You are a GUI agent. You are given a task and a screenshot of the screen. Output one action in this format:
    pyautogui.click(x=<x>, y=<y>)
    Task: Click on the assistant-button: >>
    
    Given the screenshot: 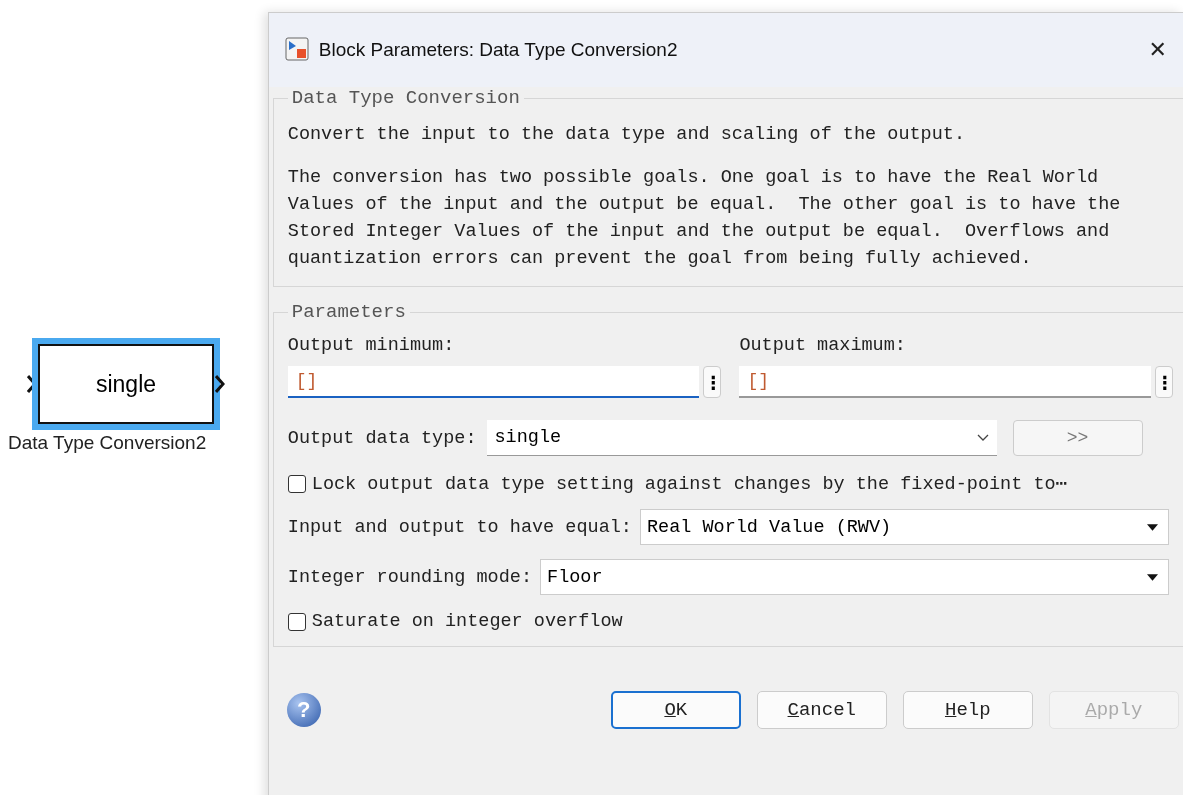 What is the action you would take?
    pyautogui.click(x=1077, y=438)
    